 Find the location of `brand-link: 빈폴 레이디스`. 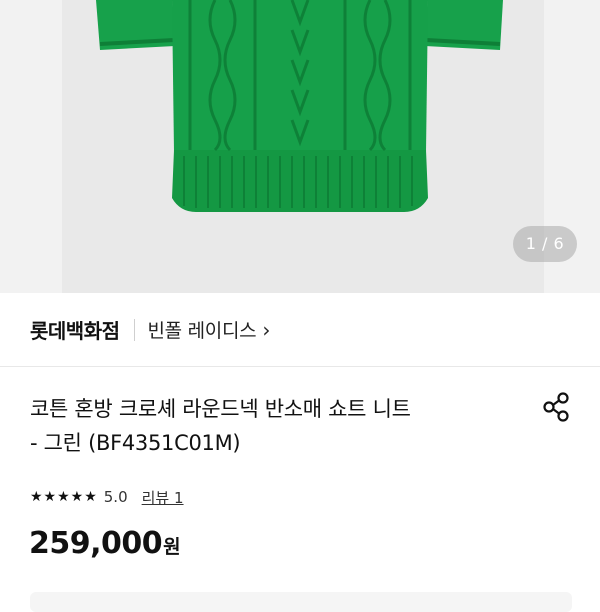

brand-link: 빈폴 레이디스 is located at coordinates (202, 329).